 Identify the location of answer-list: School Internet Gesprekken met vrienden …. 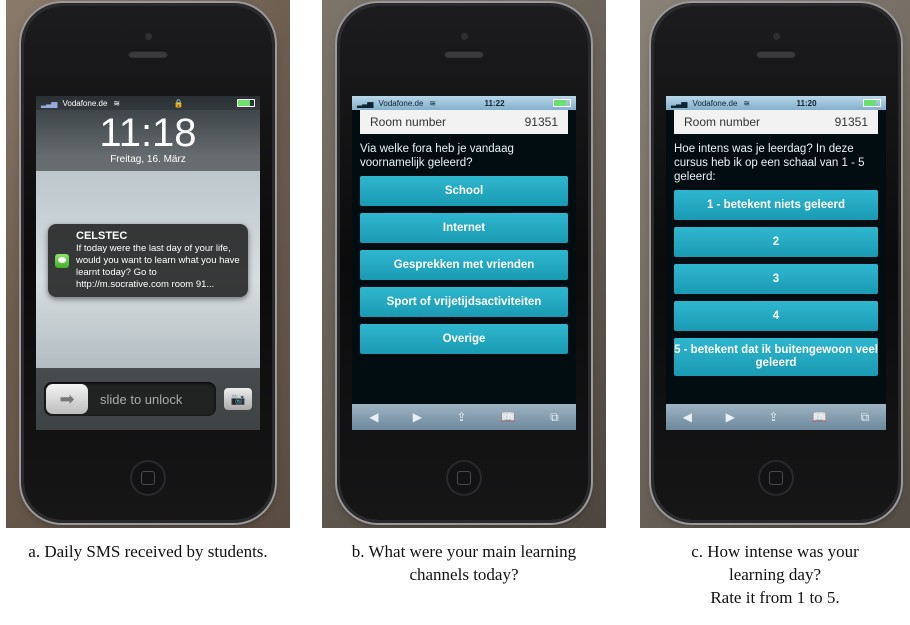
(464, 265).